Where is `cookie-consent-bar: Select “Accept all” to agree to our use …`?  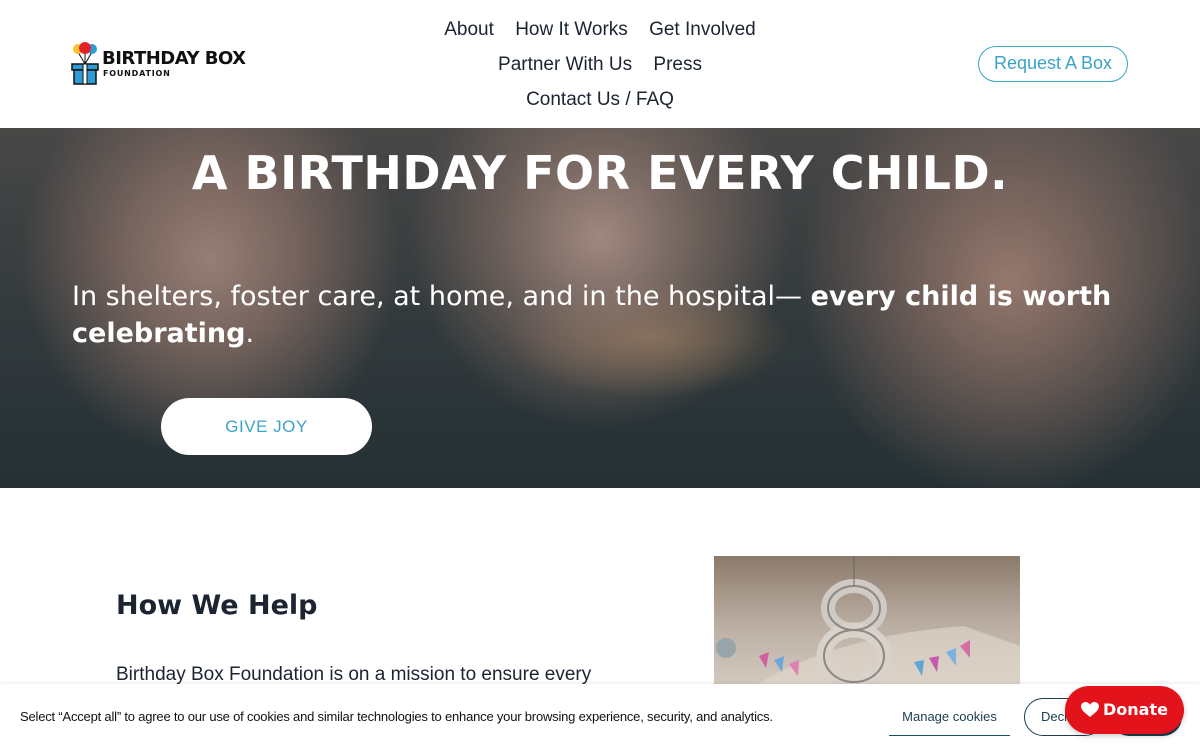 cookie-consent-bar: Select “Accept all” to agree to our use … is located at coordinates (600, 717).